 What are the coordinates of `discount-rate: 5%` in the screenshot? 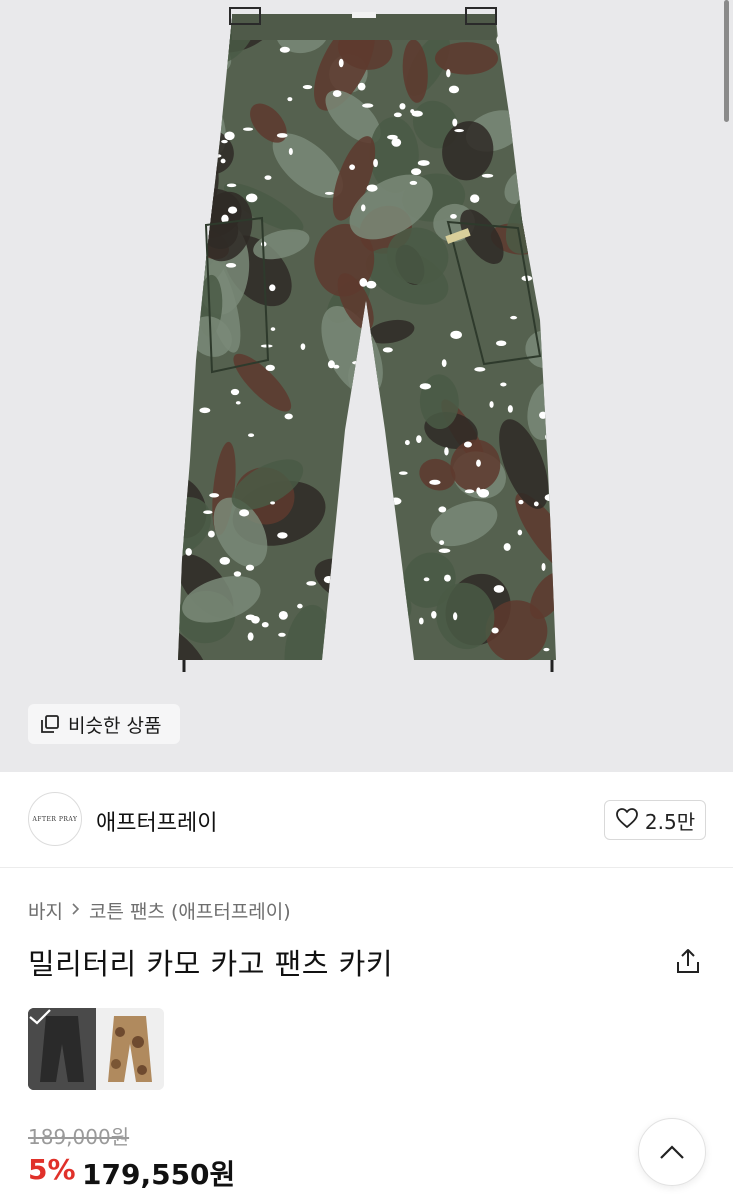 It's located at (52, 1169).